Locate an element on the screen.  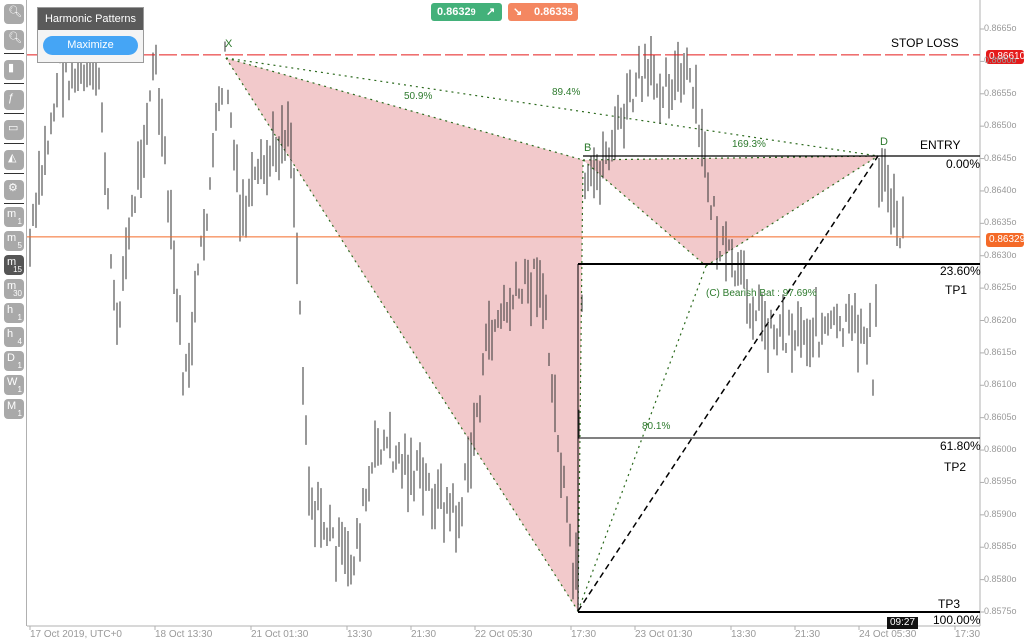
time-tick: 23 Oct 01:30 is located at coordinates (664, 634).